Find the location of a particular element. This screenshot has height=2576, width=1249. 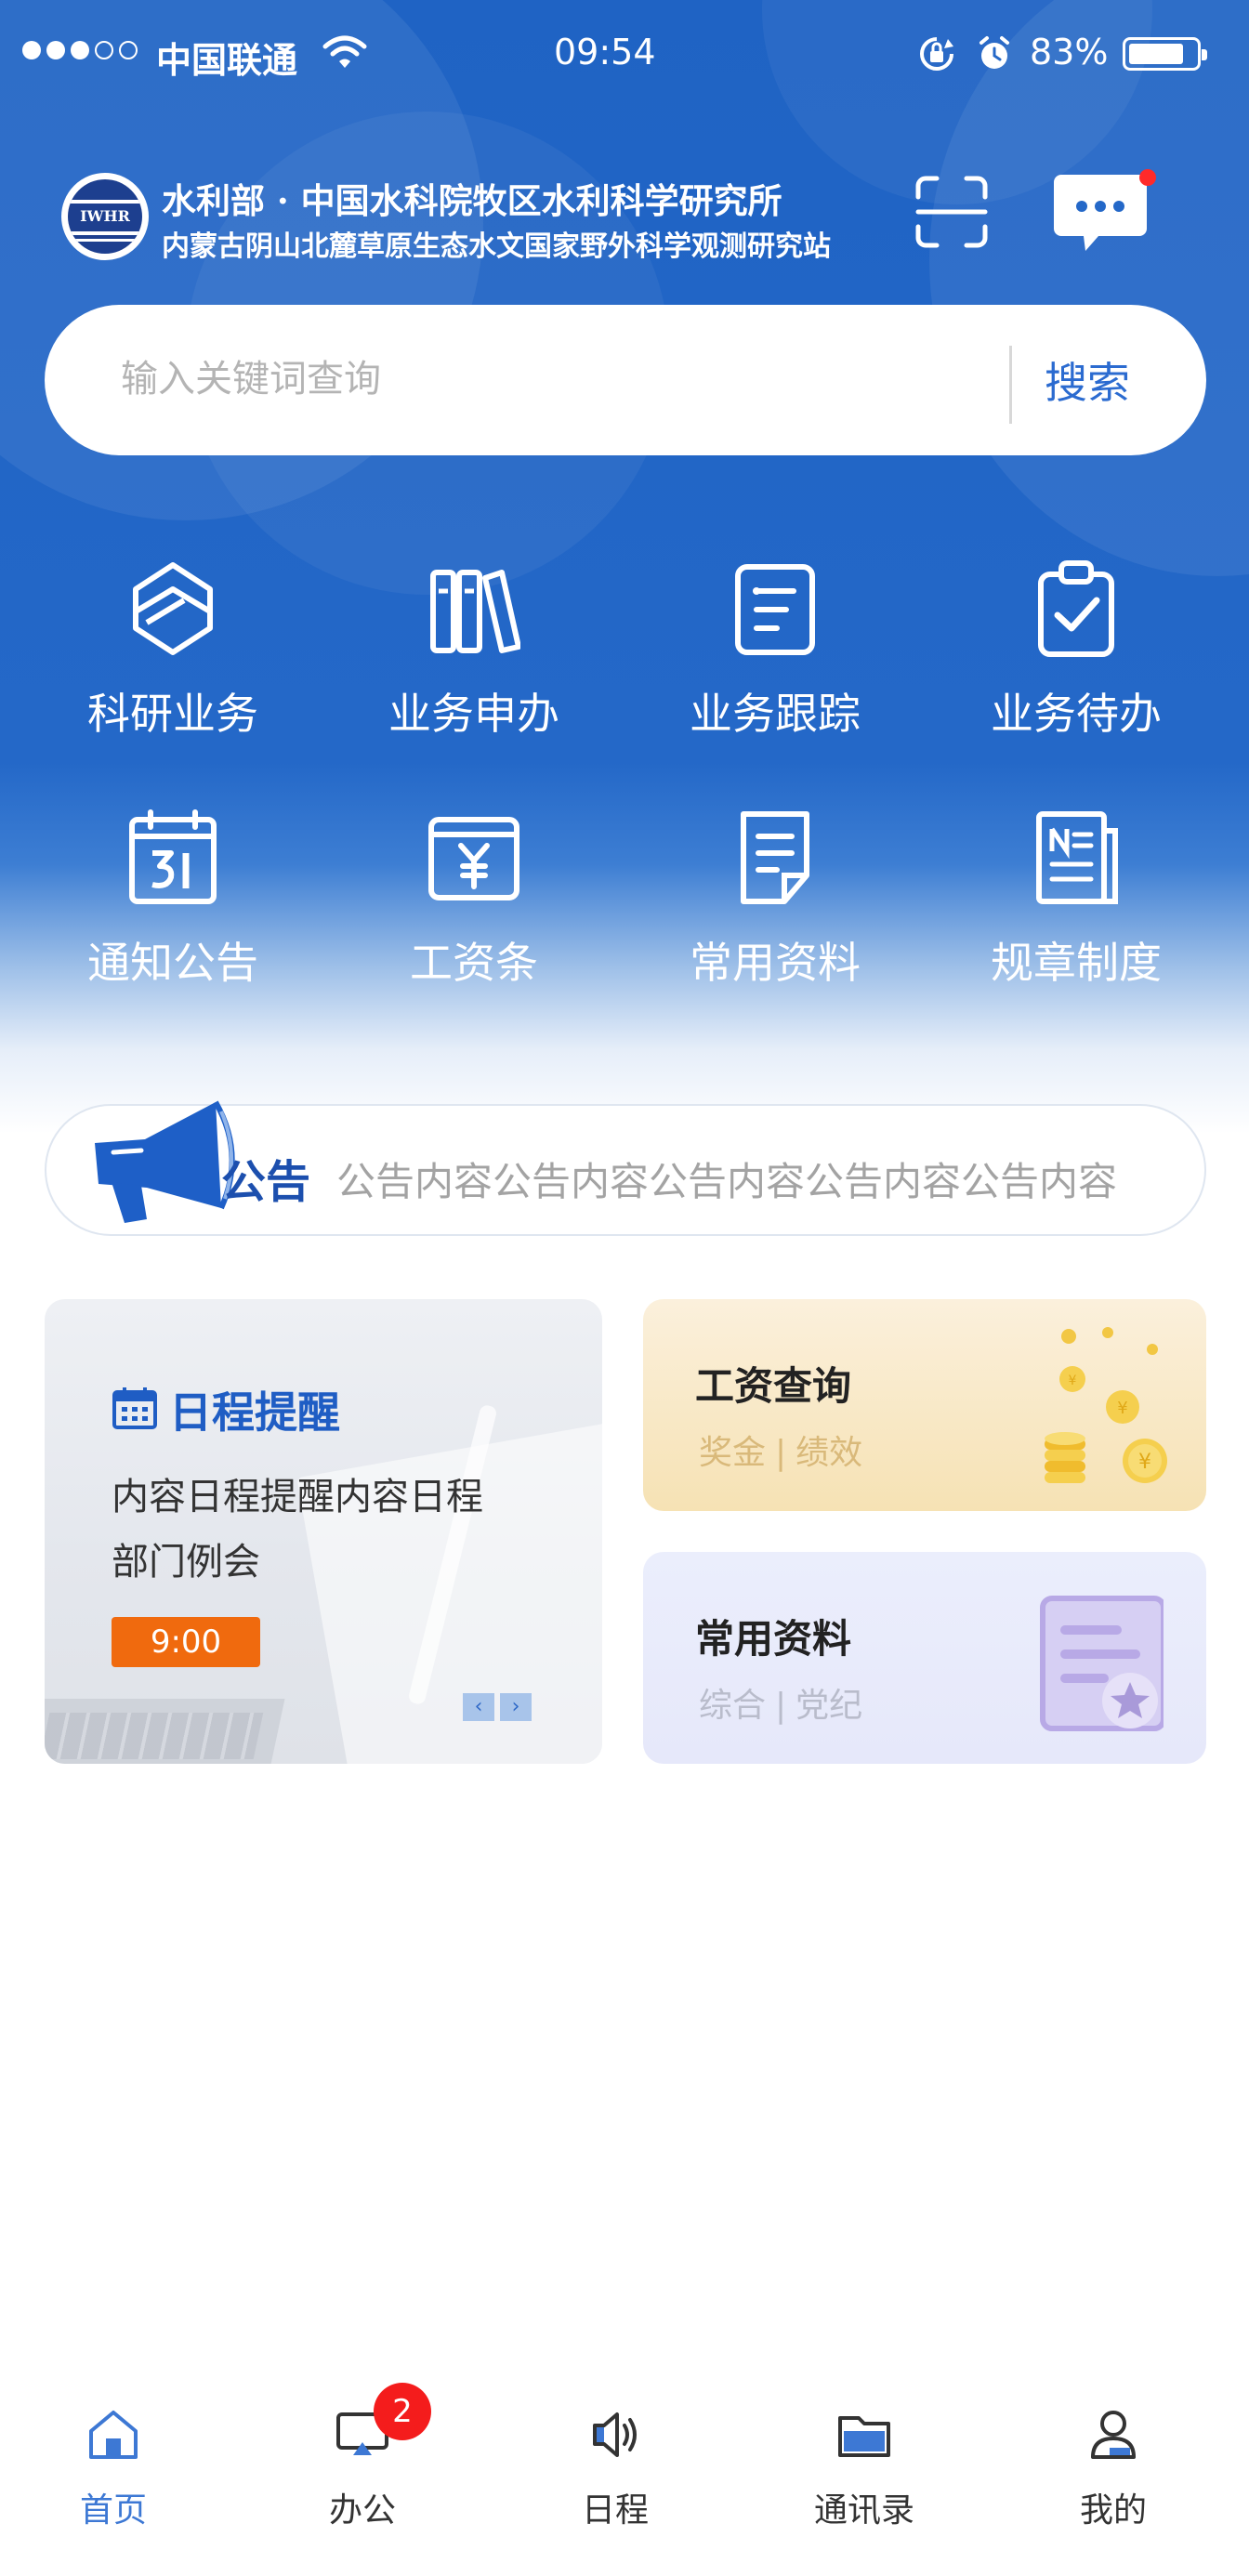

document-star-icon is located at coordinates (1102, 1663).